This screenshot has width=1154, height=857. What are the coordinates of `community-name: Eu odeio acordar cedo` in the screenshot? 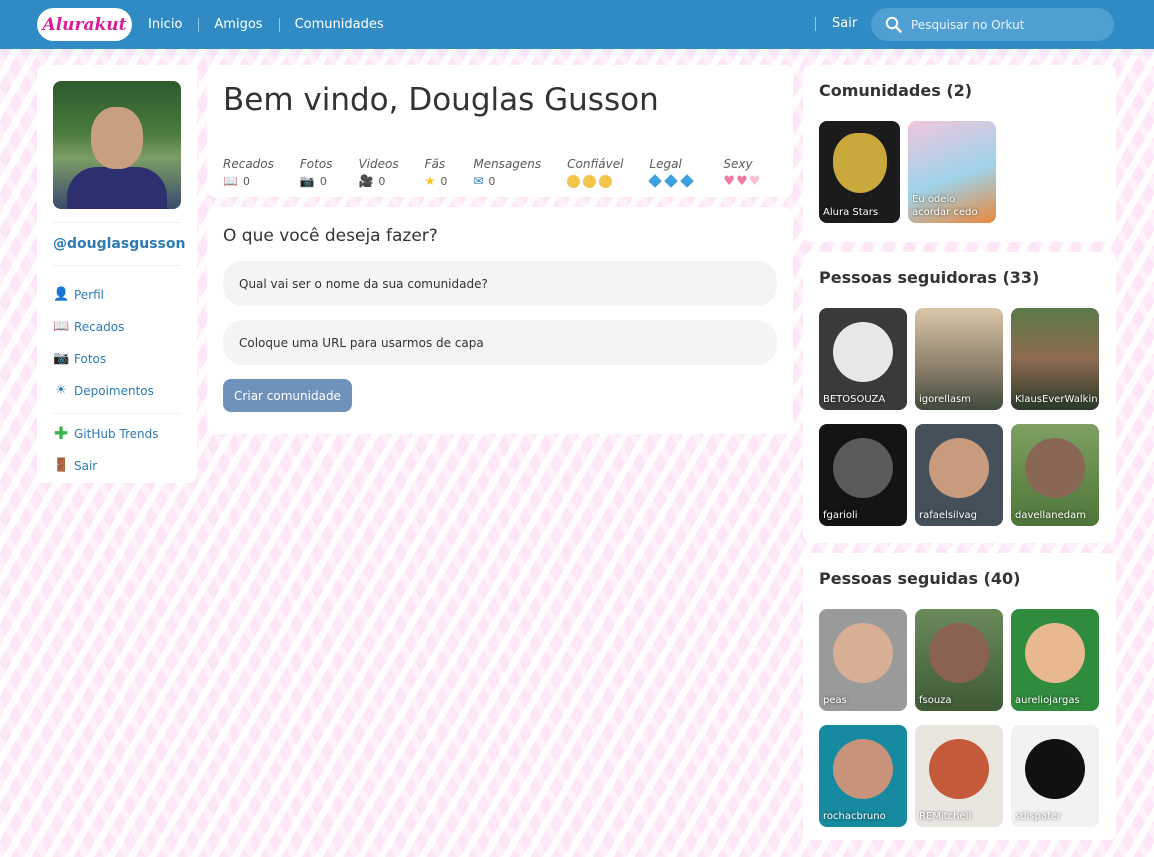 It's located at (945, 206).